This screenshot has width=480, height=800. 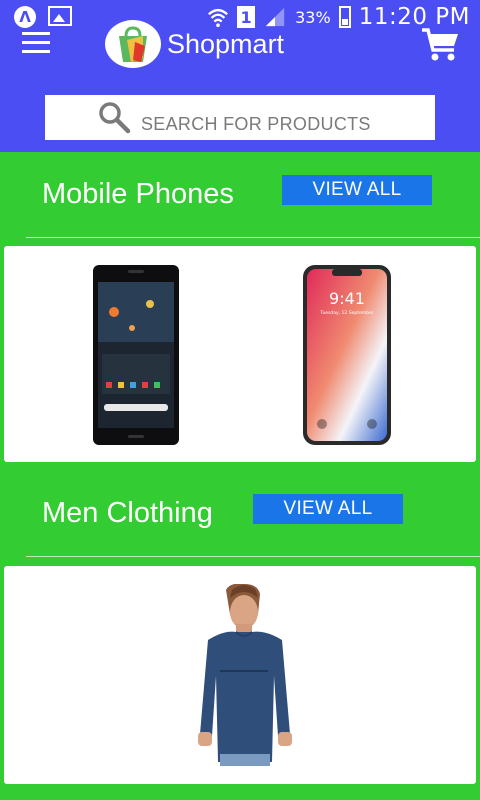 What do you see at coordinates (328, 509) in the screenshot?
I see `view-all-men-clothing-button: VIEW ALL` at bounding box center [328, 509].